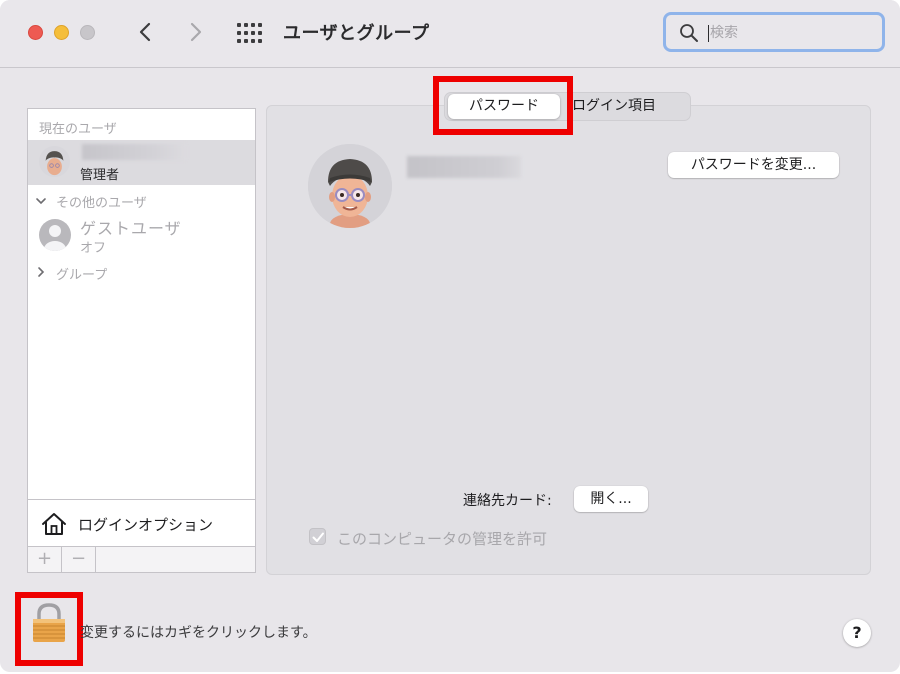 This screenshot has width=900, height=674. I want to click on lock-instruction-text: 変更するにはカギをクリックします。, so click(198, 633).